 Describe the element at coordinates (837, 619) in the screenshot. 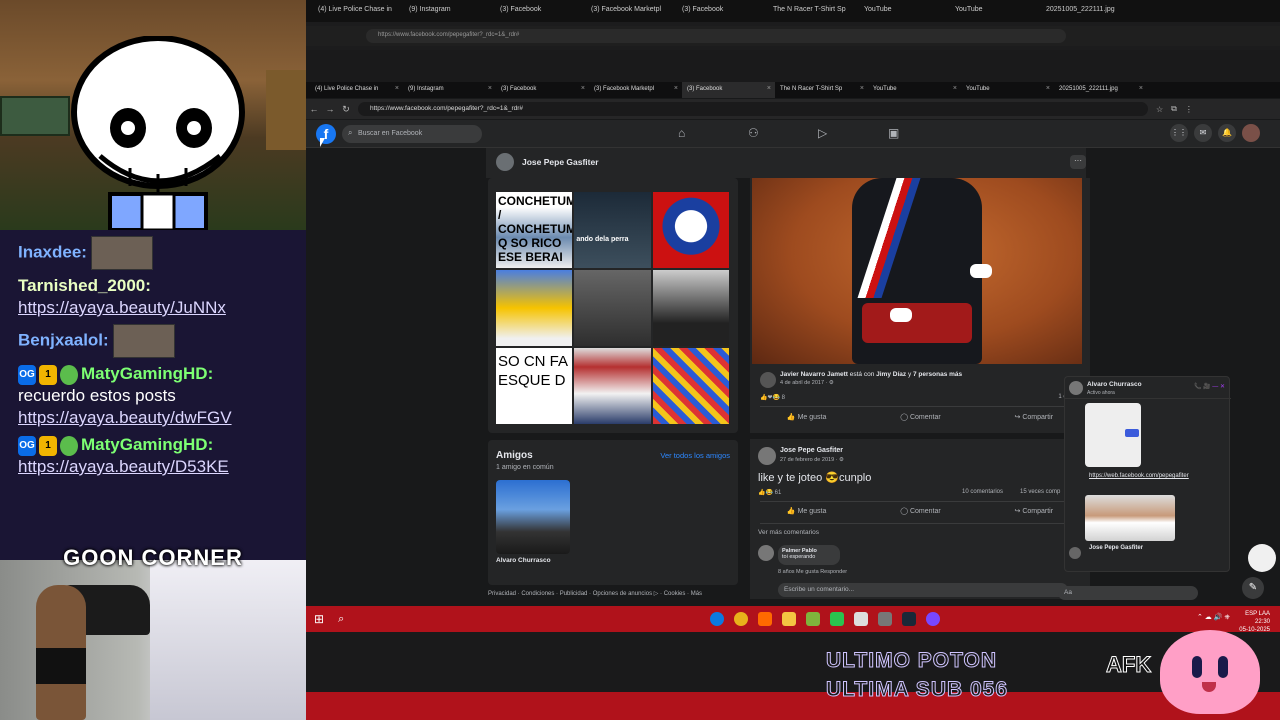

I see `green-app-icon` at that location.